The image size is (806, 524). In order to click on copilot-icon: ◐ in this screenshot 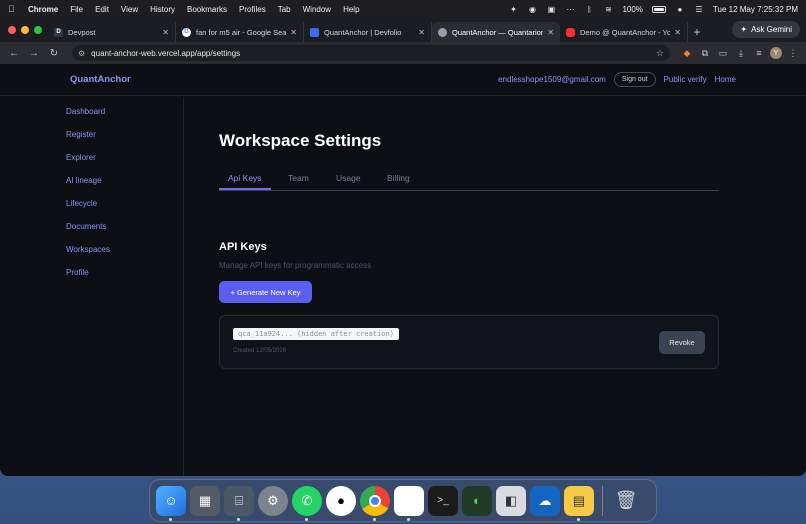, I will do `click(477, 500)`.